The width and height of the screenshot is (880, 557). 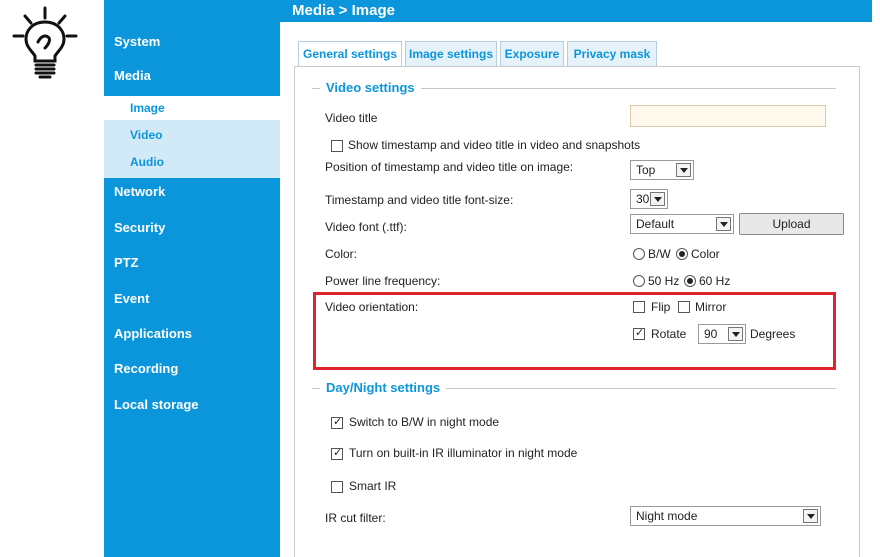 What do you see at coordinates (715, 281) in the screenshot?
I see `power-60hz-label: 60 Hz` at bounding box center [715, 281].